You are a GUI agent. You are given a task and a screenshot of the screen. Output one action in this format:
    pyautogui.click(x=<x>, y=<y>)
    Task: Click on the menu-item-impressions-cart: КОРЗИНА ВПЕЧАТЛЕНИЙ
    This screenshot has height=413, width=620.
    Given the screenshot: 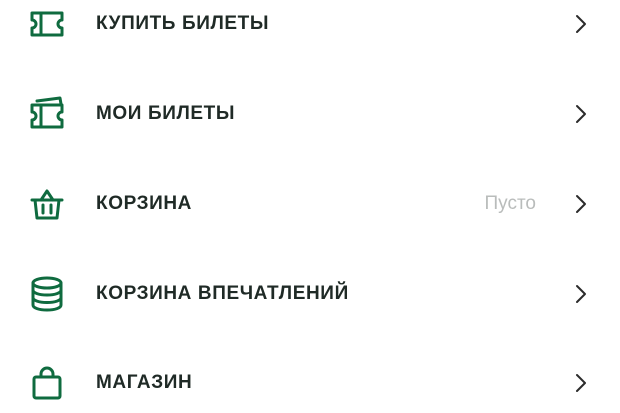 What is the action you would take?
    pyautogui.click(x=310, y=294)
    